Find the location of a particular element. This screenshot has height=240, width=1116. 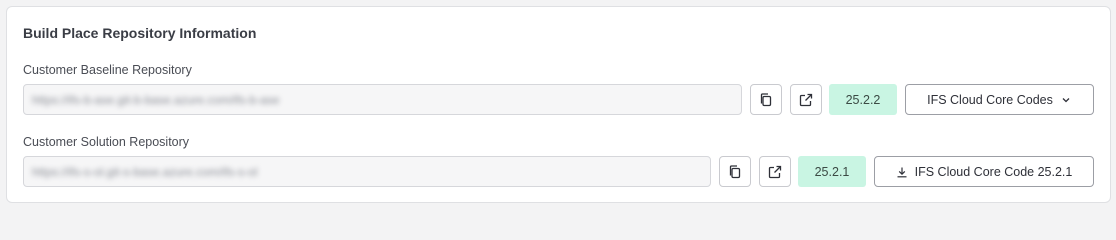

chevron-down-icon is located at coordinates (1066, 99).